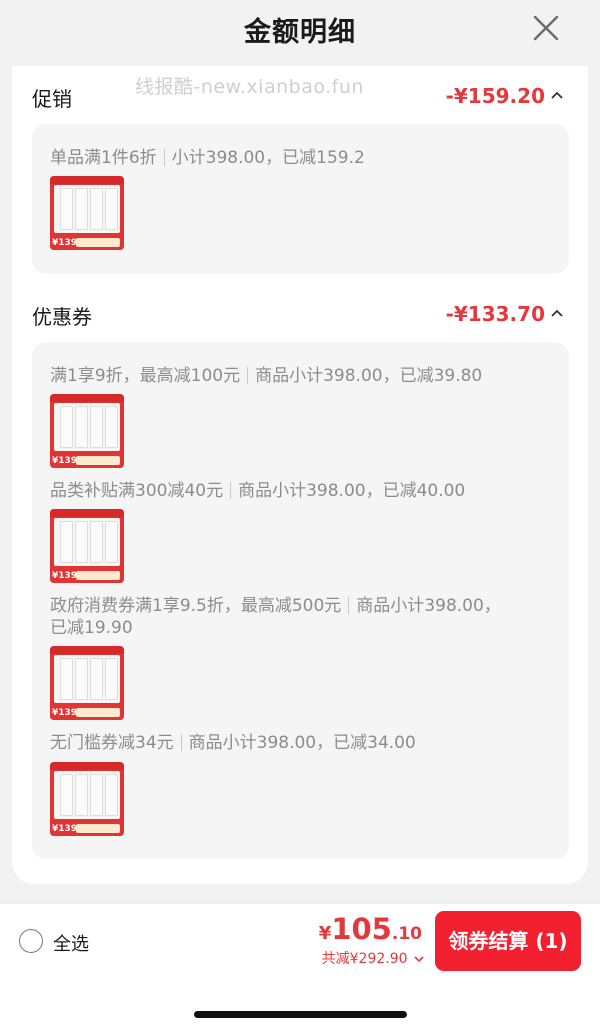  I want to click on total-saved: 共减¥292.90, so click(373, 958).